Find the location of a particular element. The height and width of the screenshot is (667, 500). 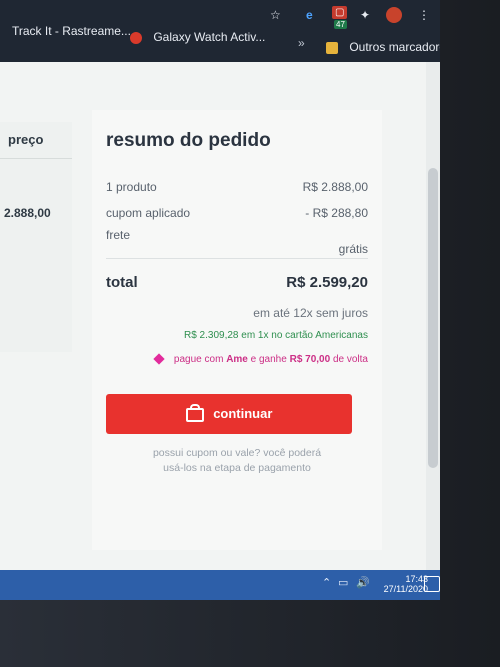

puzzle-icon: ✦ is located at coordinates (365, 15).